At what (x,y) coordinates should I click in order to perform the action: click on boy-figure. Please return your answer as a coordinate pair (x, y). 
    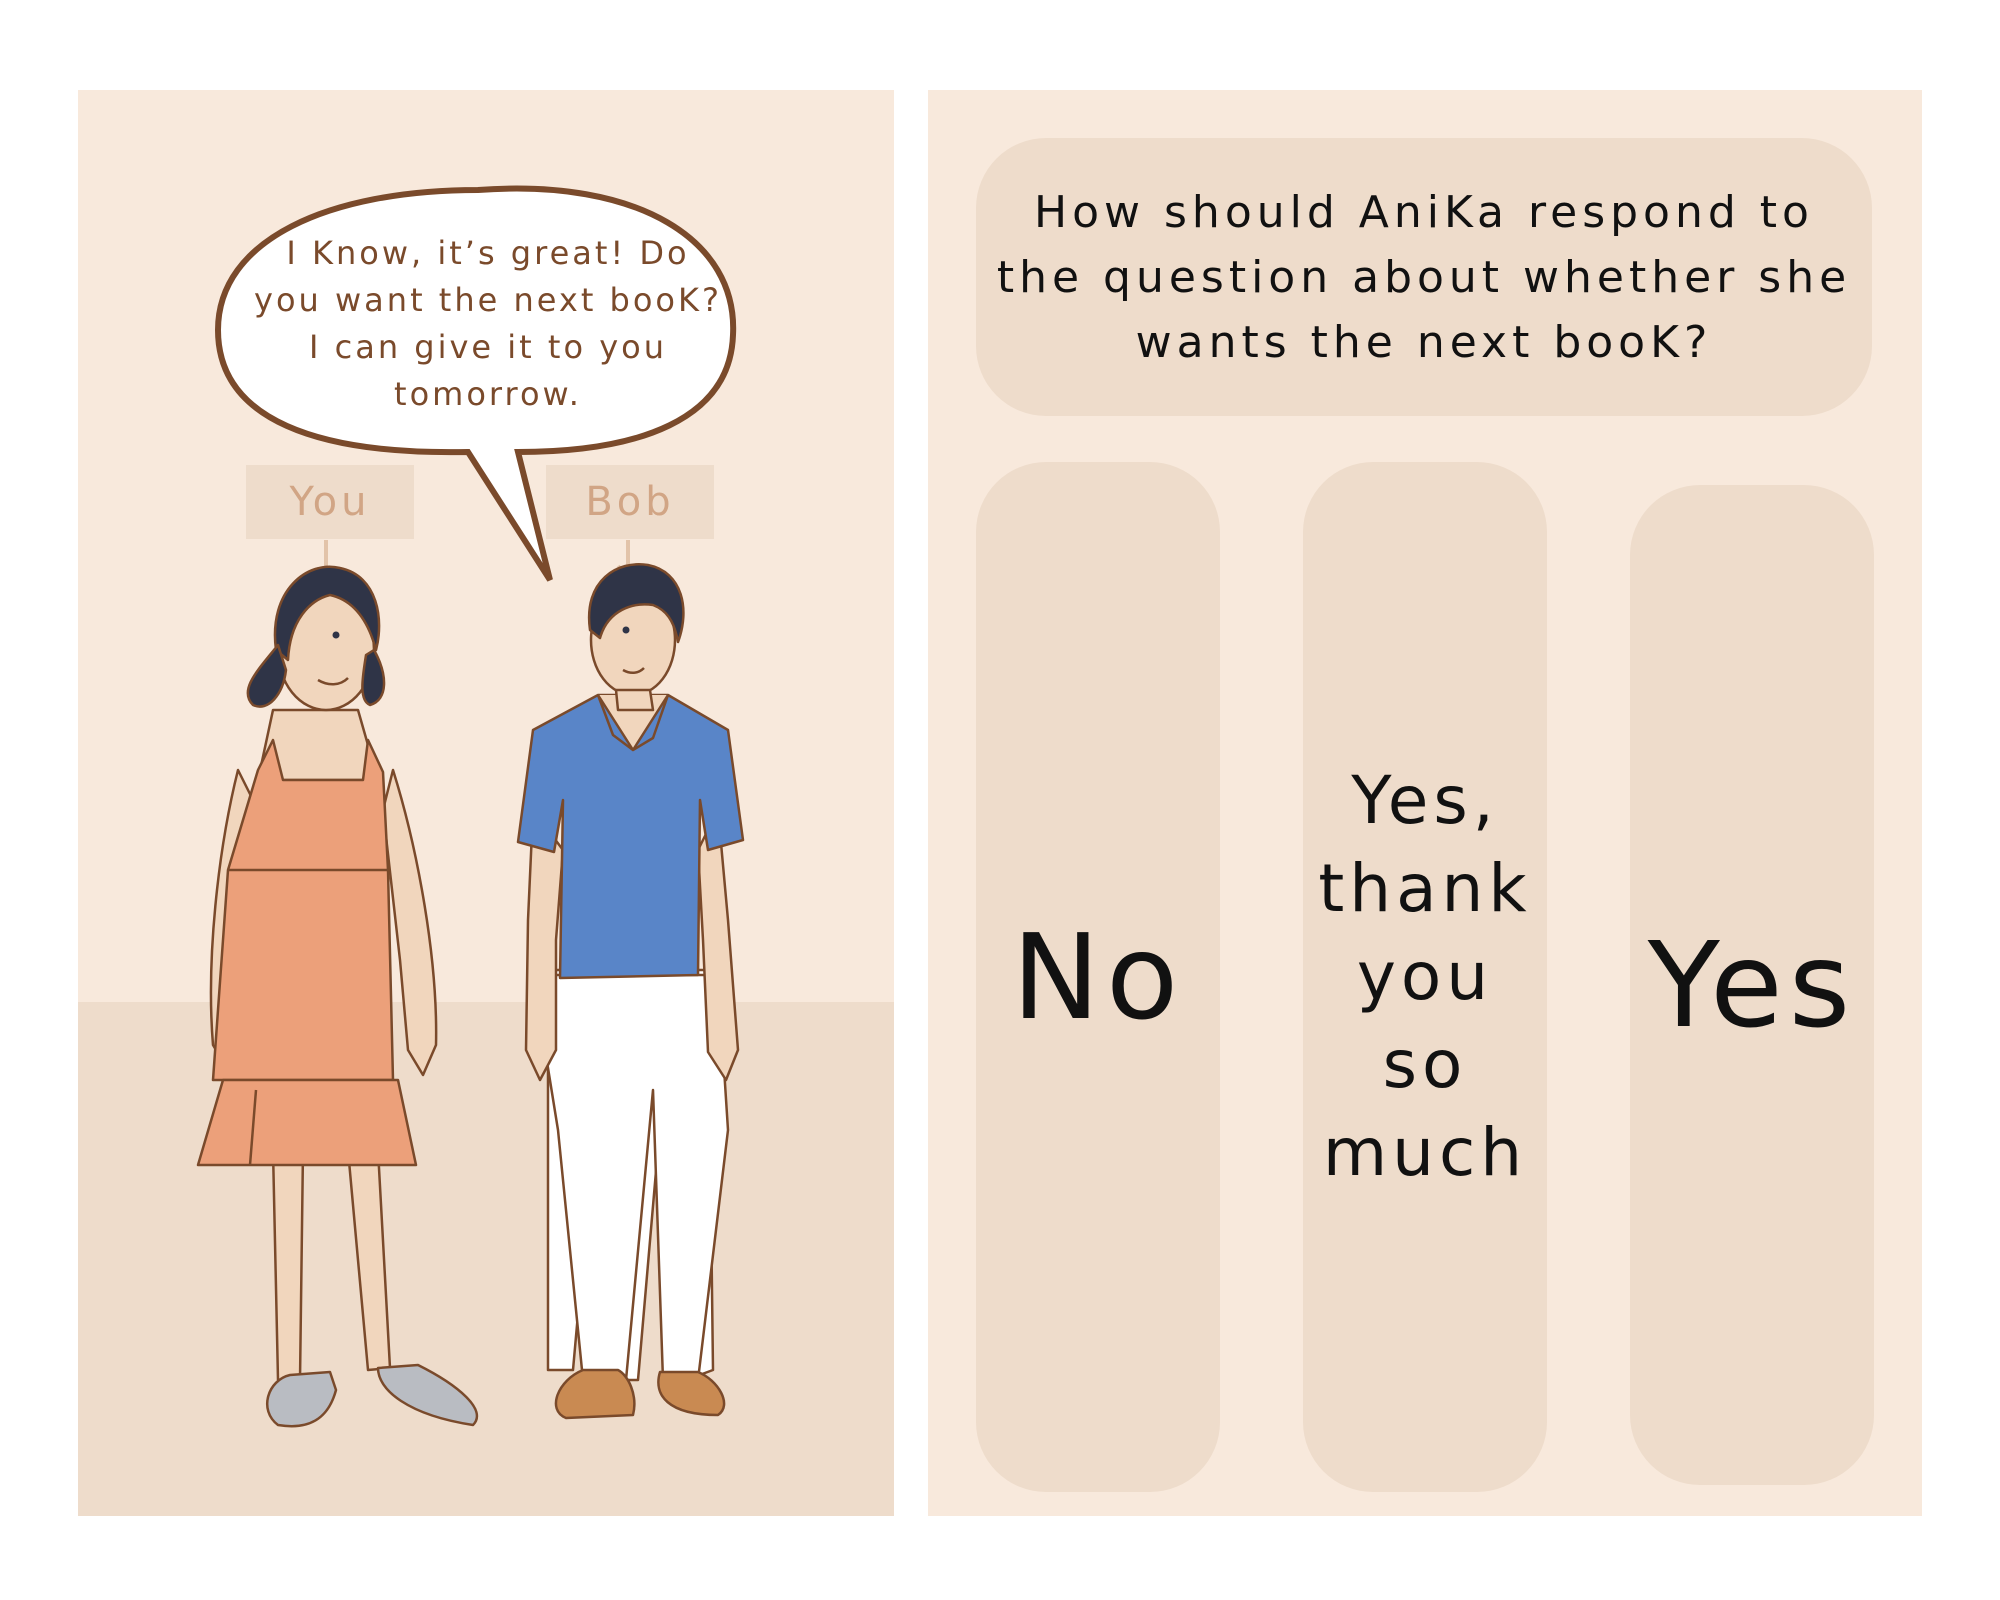
    Looking at the image, I should click on (630, 991).